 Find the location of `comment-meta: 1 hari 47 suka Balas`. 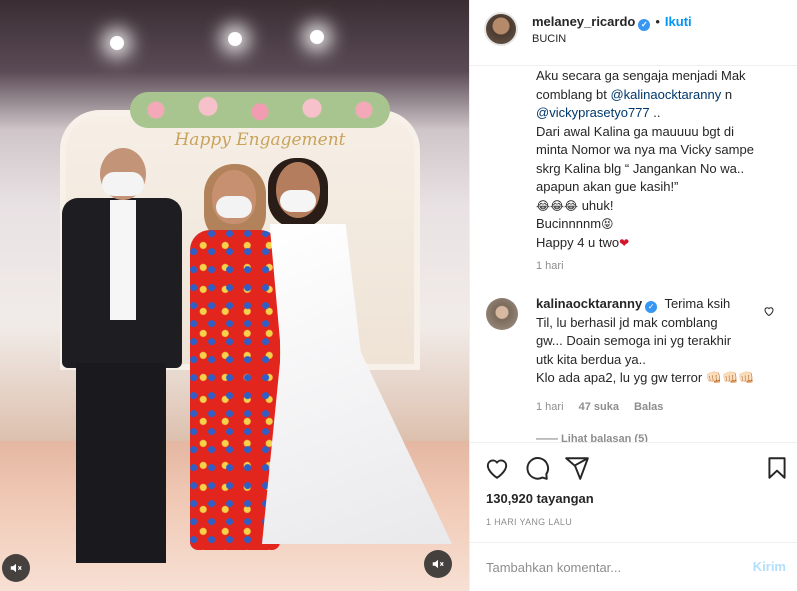

comment-meta: 1 hari 47 suka Balas is located at coordinates (605, 407).